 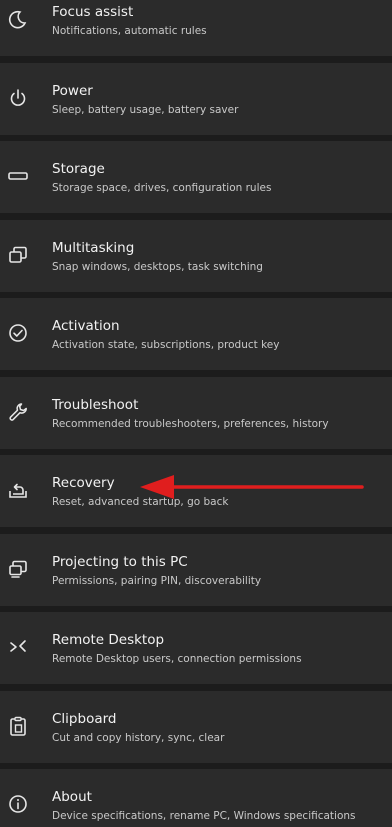 I want to click on storage-icon, so click(x=18, y=176).